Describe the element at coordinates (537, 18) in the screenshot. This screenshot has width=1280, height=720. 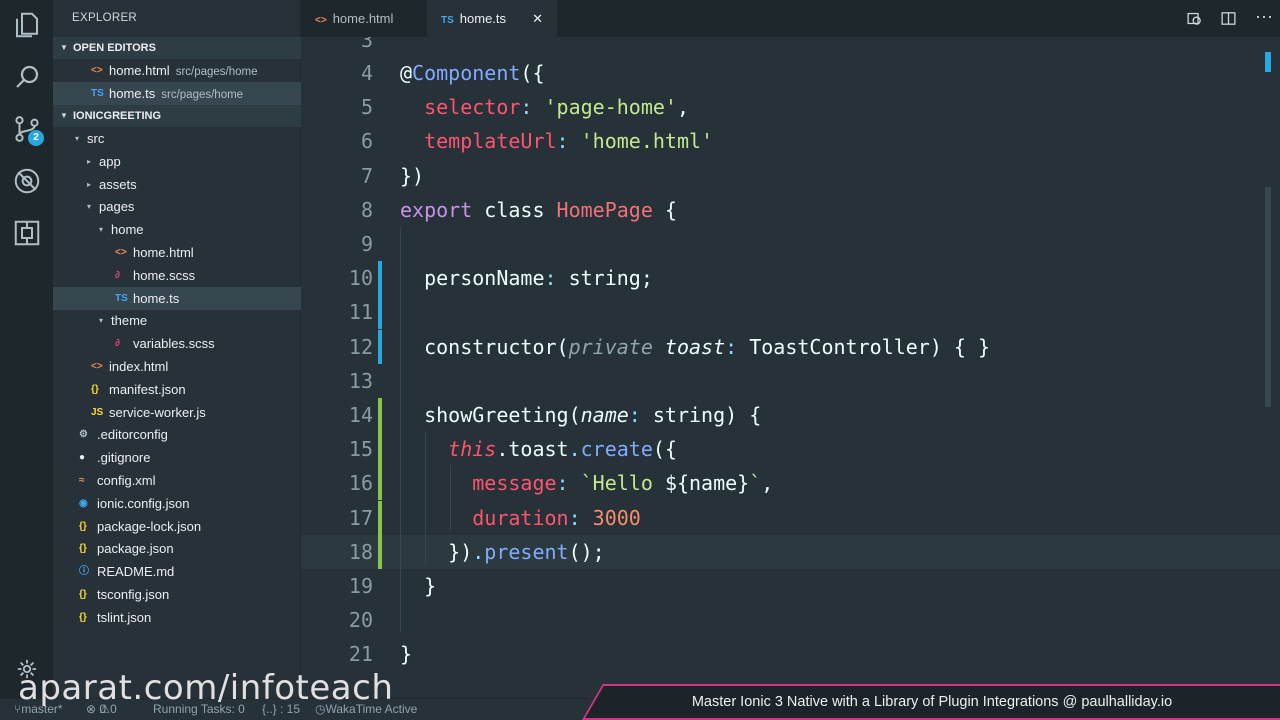
I see `close-icon: ✕` at that location.